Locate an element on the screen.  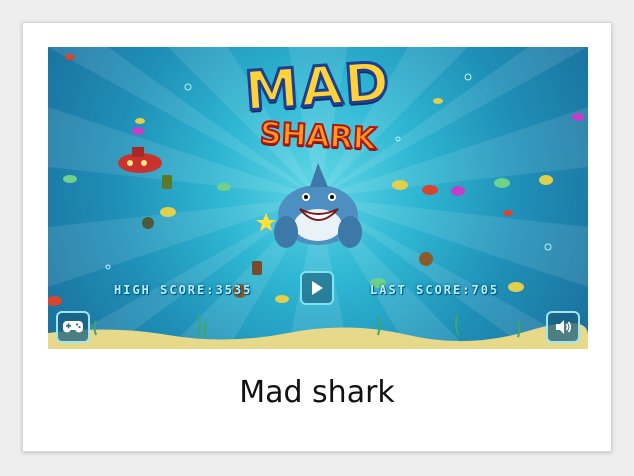
controls-button is located at coordinates (73, 327).